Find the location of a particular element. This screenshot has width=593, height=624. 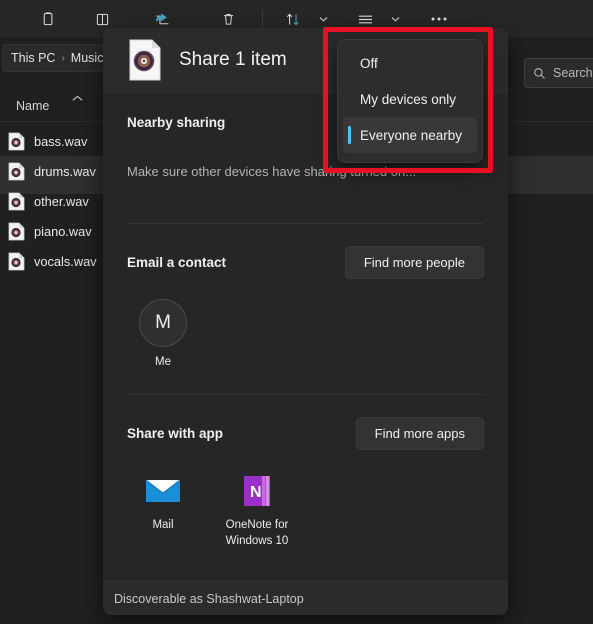

dropdown-option-label: My devices only is located at coordinates (408, 99).